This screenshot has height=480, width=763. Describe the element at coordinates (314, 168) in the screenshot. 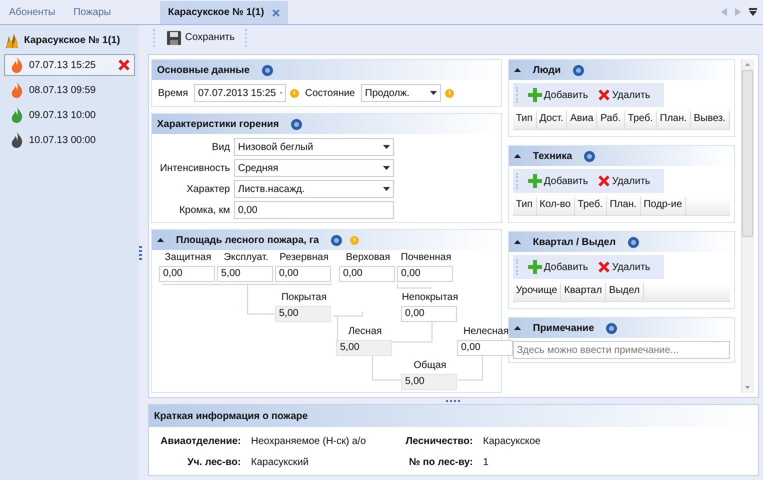

I see `dropdown-field: Средняя` at that location.